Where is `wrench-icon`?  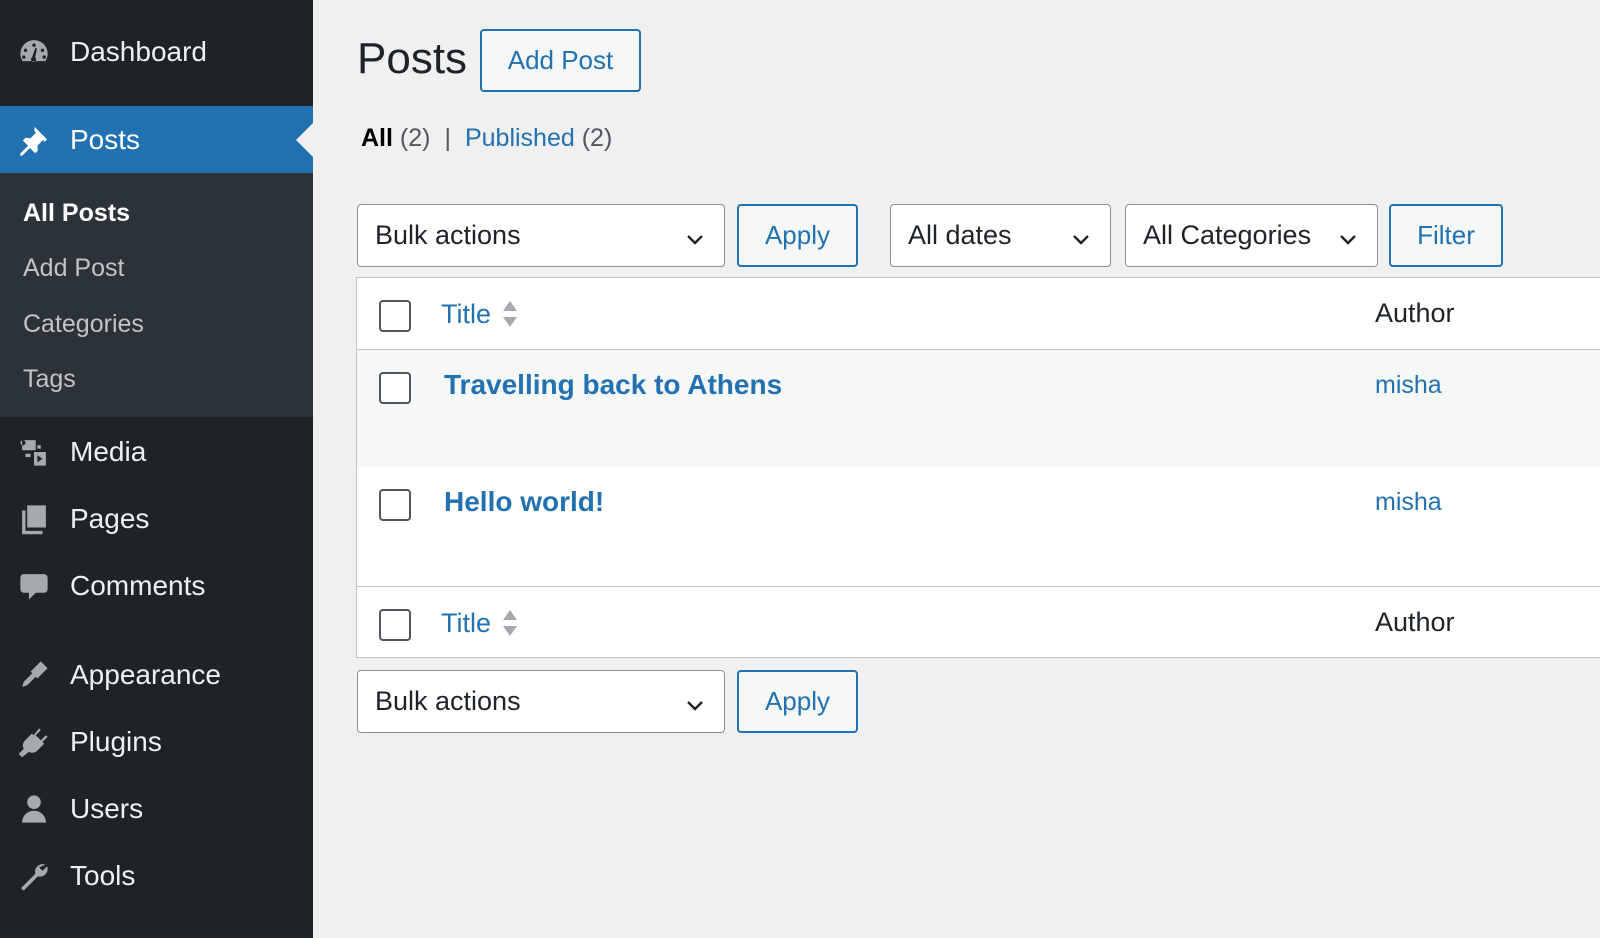
wrench-icon is located at coordinates (34, 876).